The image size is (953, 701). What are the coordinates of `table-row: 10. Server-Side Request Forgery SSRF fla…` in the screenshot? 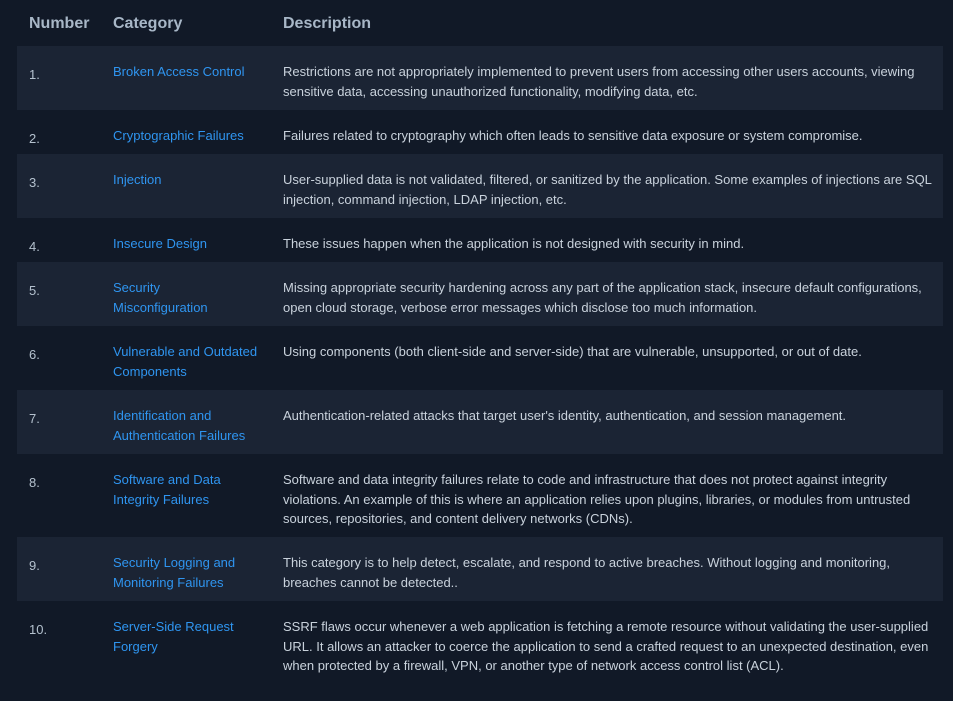 It's located at (480, 646).